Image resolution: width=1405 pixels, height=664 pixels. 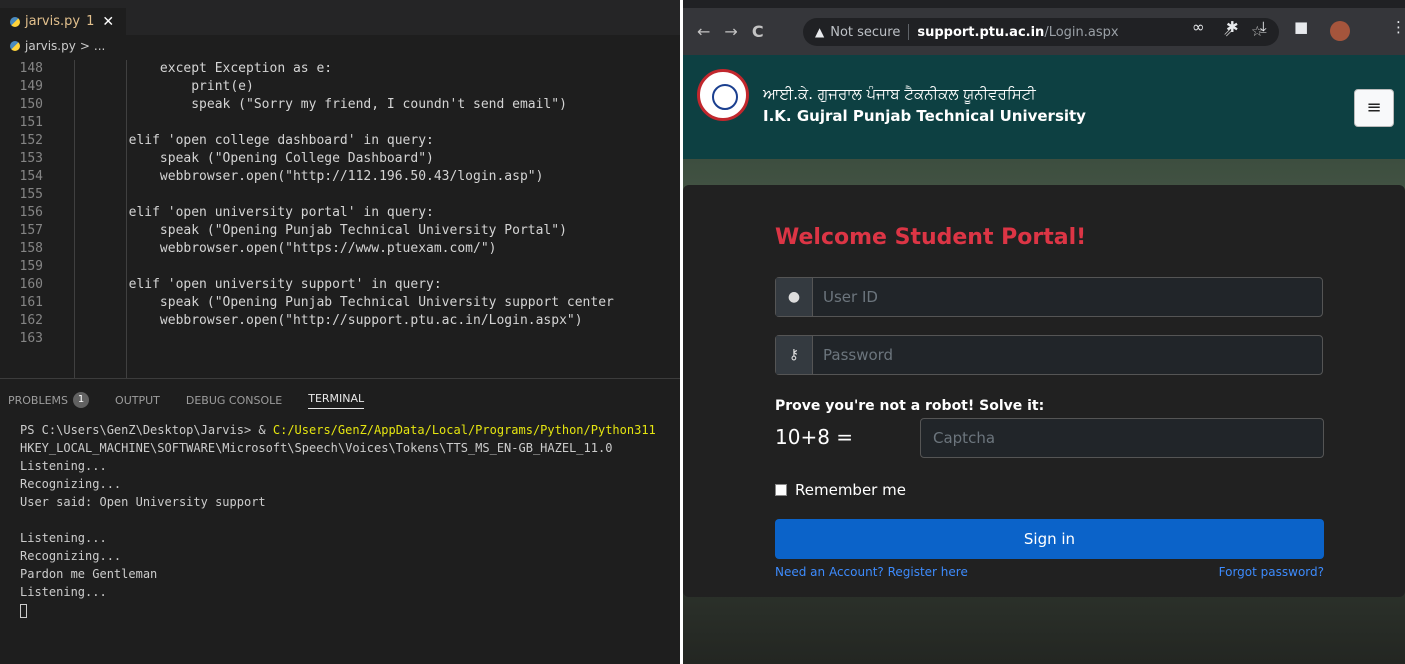 I want to click on tab-terminal: TERMINAL, so click(x=336, y=400).